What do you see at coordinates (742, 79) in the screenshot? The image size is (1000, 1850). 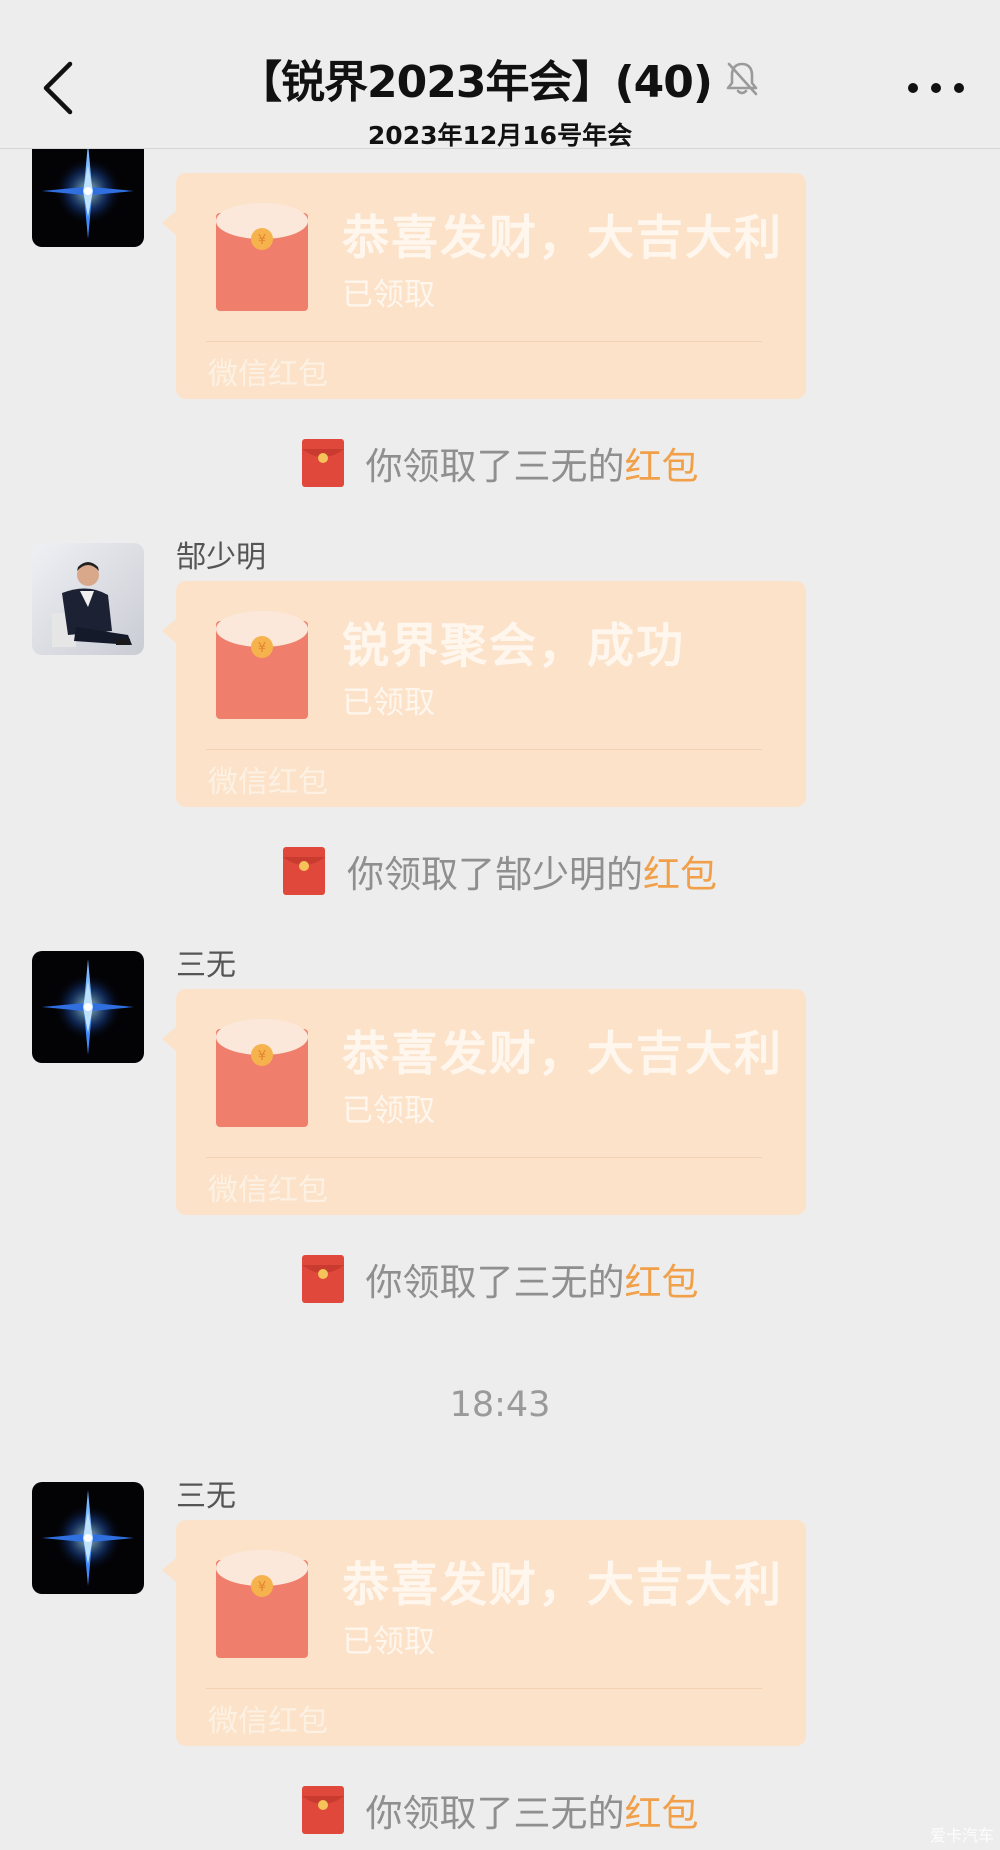 I see `bell-slash-icon` at bounding box center [742, 79].